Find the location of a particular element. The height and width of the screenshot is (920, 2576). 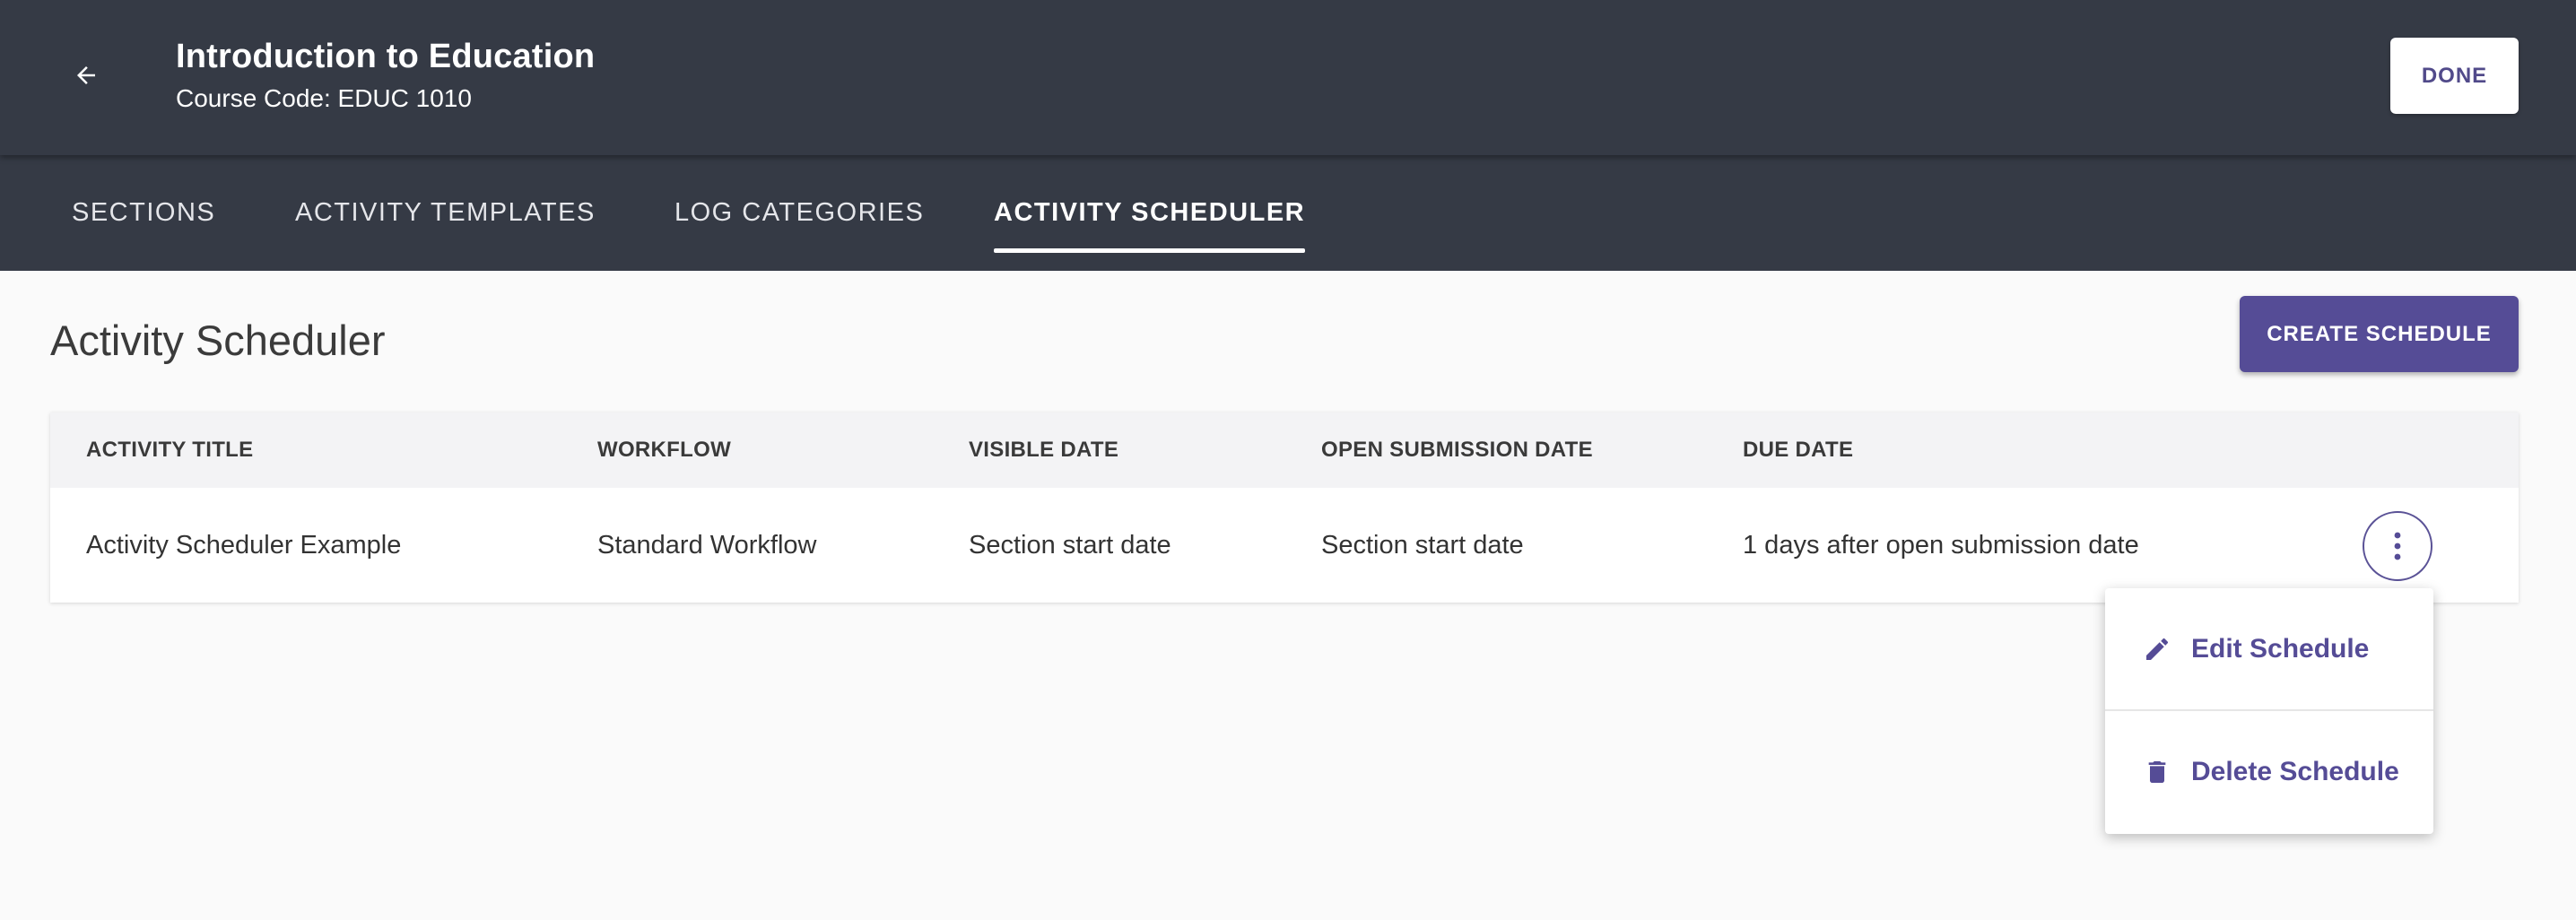

column-header-open-submission-date: OPEN SUBMISSION DATE is located at coordinates (1457, 450).